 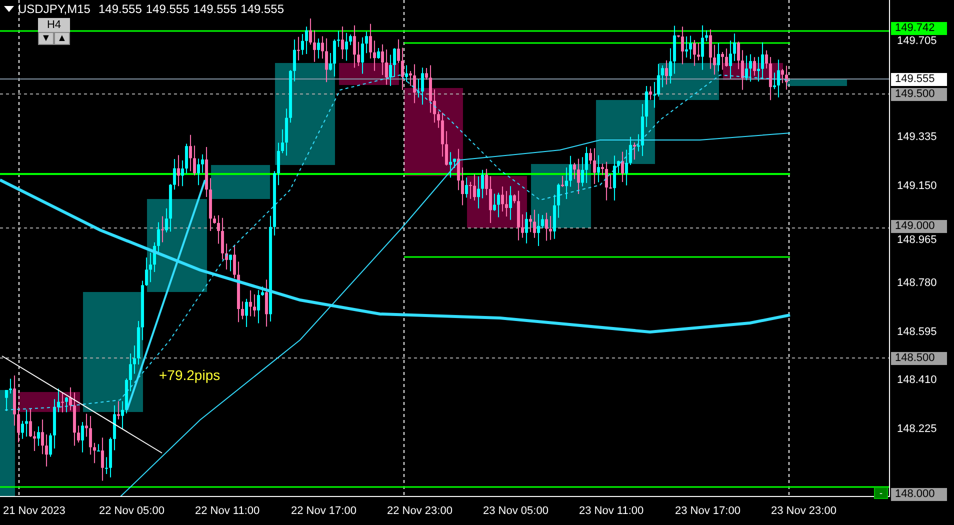 What do you see at coordinates (46, 38) in the screenshot?
I see `step-arrow-button: ▼` at bounding box center [46, 38].